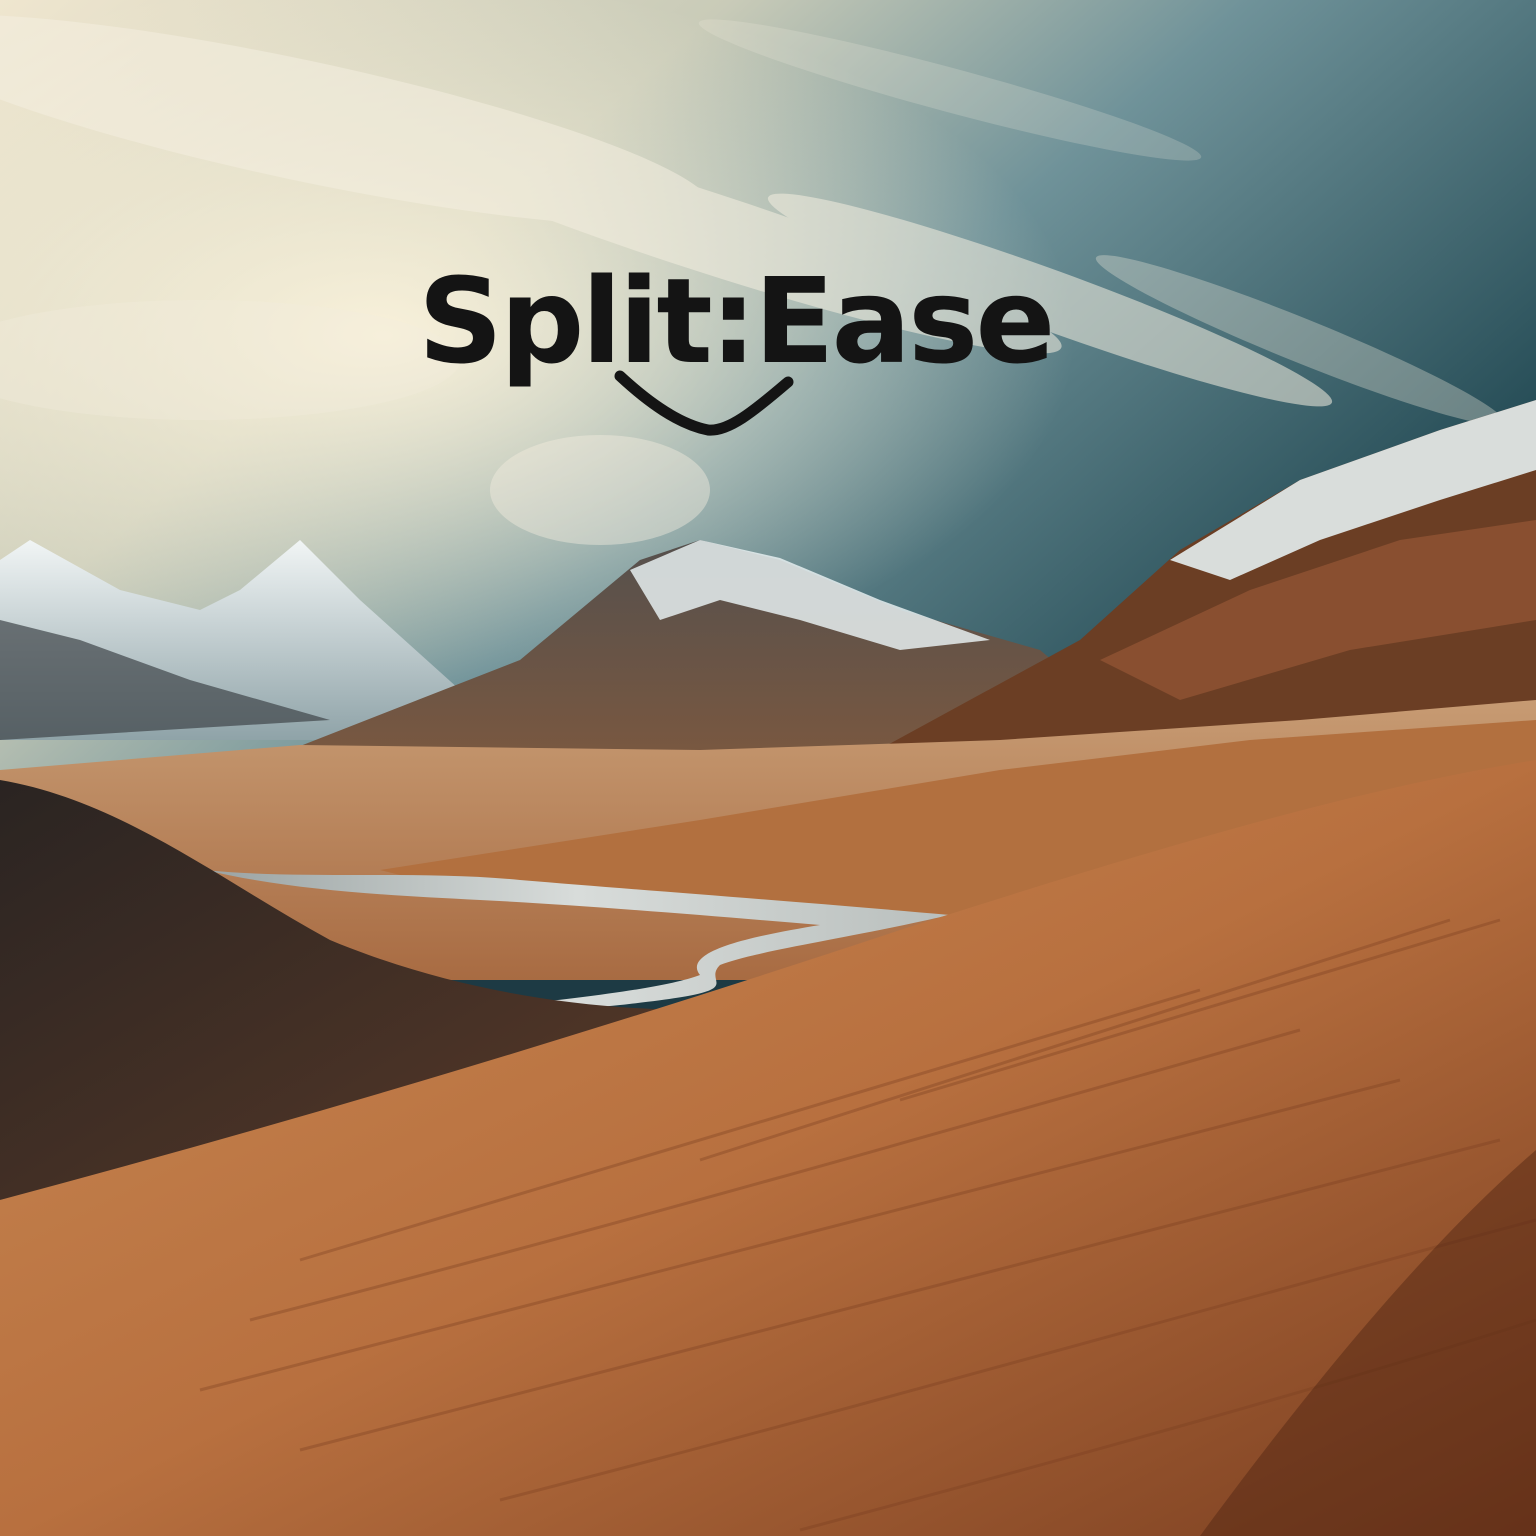 This screenshot has height=1536, width=1536. I want to click on smile-swoosh-icon, so click(704, 403).